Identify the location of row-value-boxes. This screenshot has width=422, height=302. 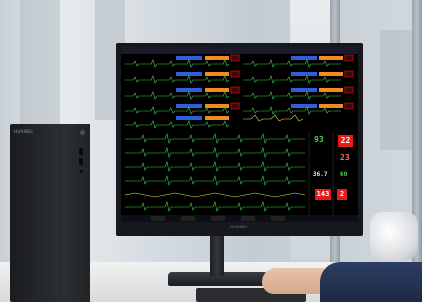
(292, 82).